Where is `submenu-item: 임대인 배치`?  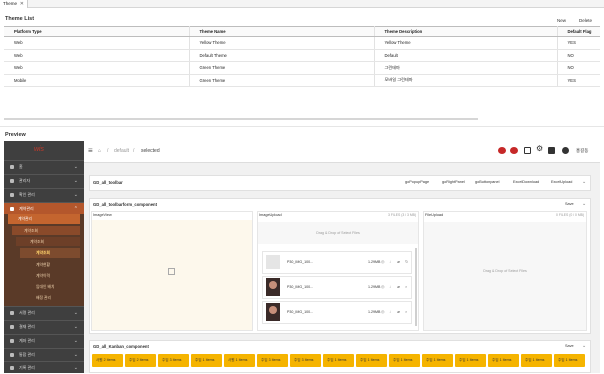
submenu-item: 임대인 배치 is located at coordinates (45, 287).